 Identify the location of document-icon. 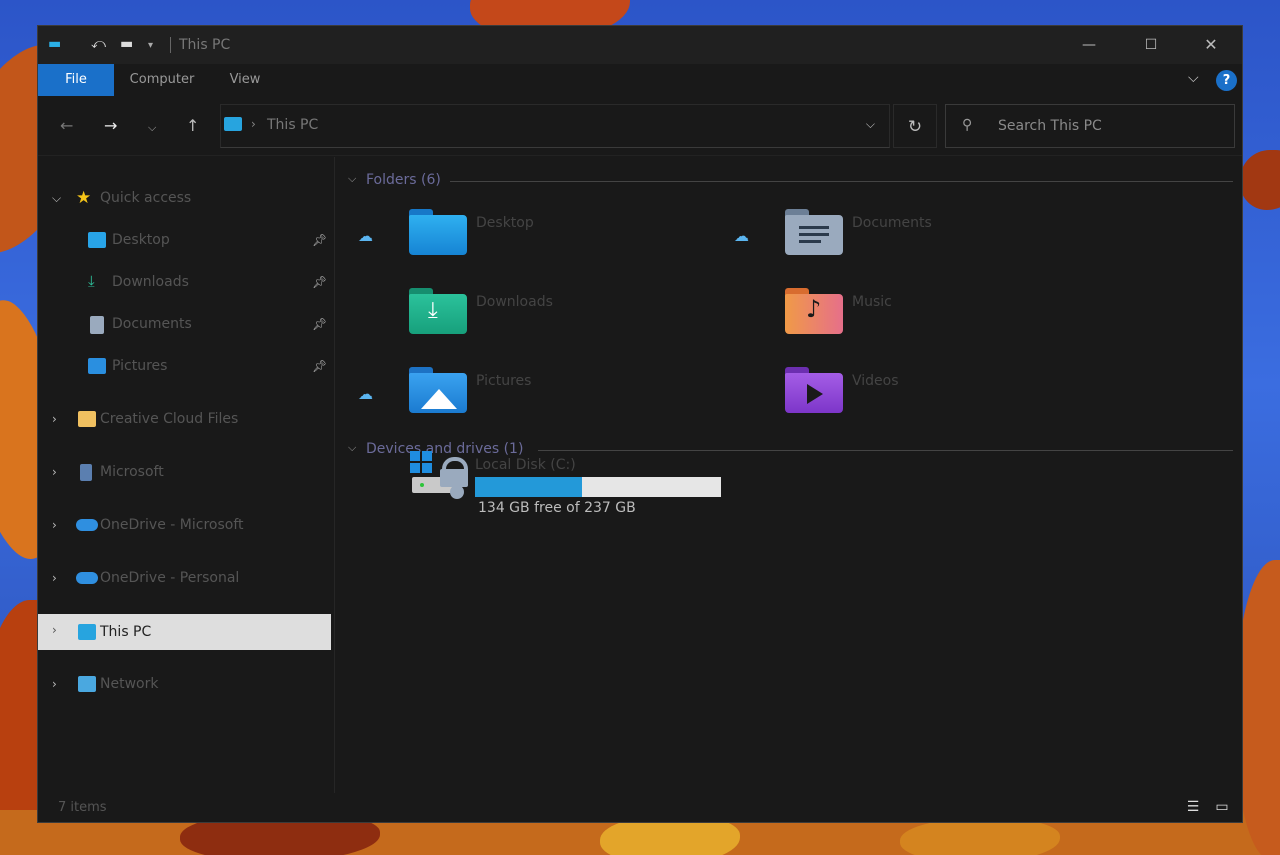
(97, 325).